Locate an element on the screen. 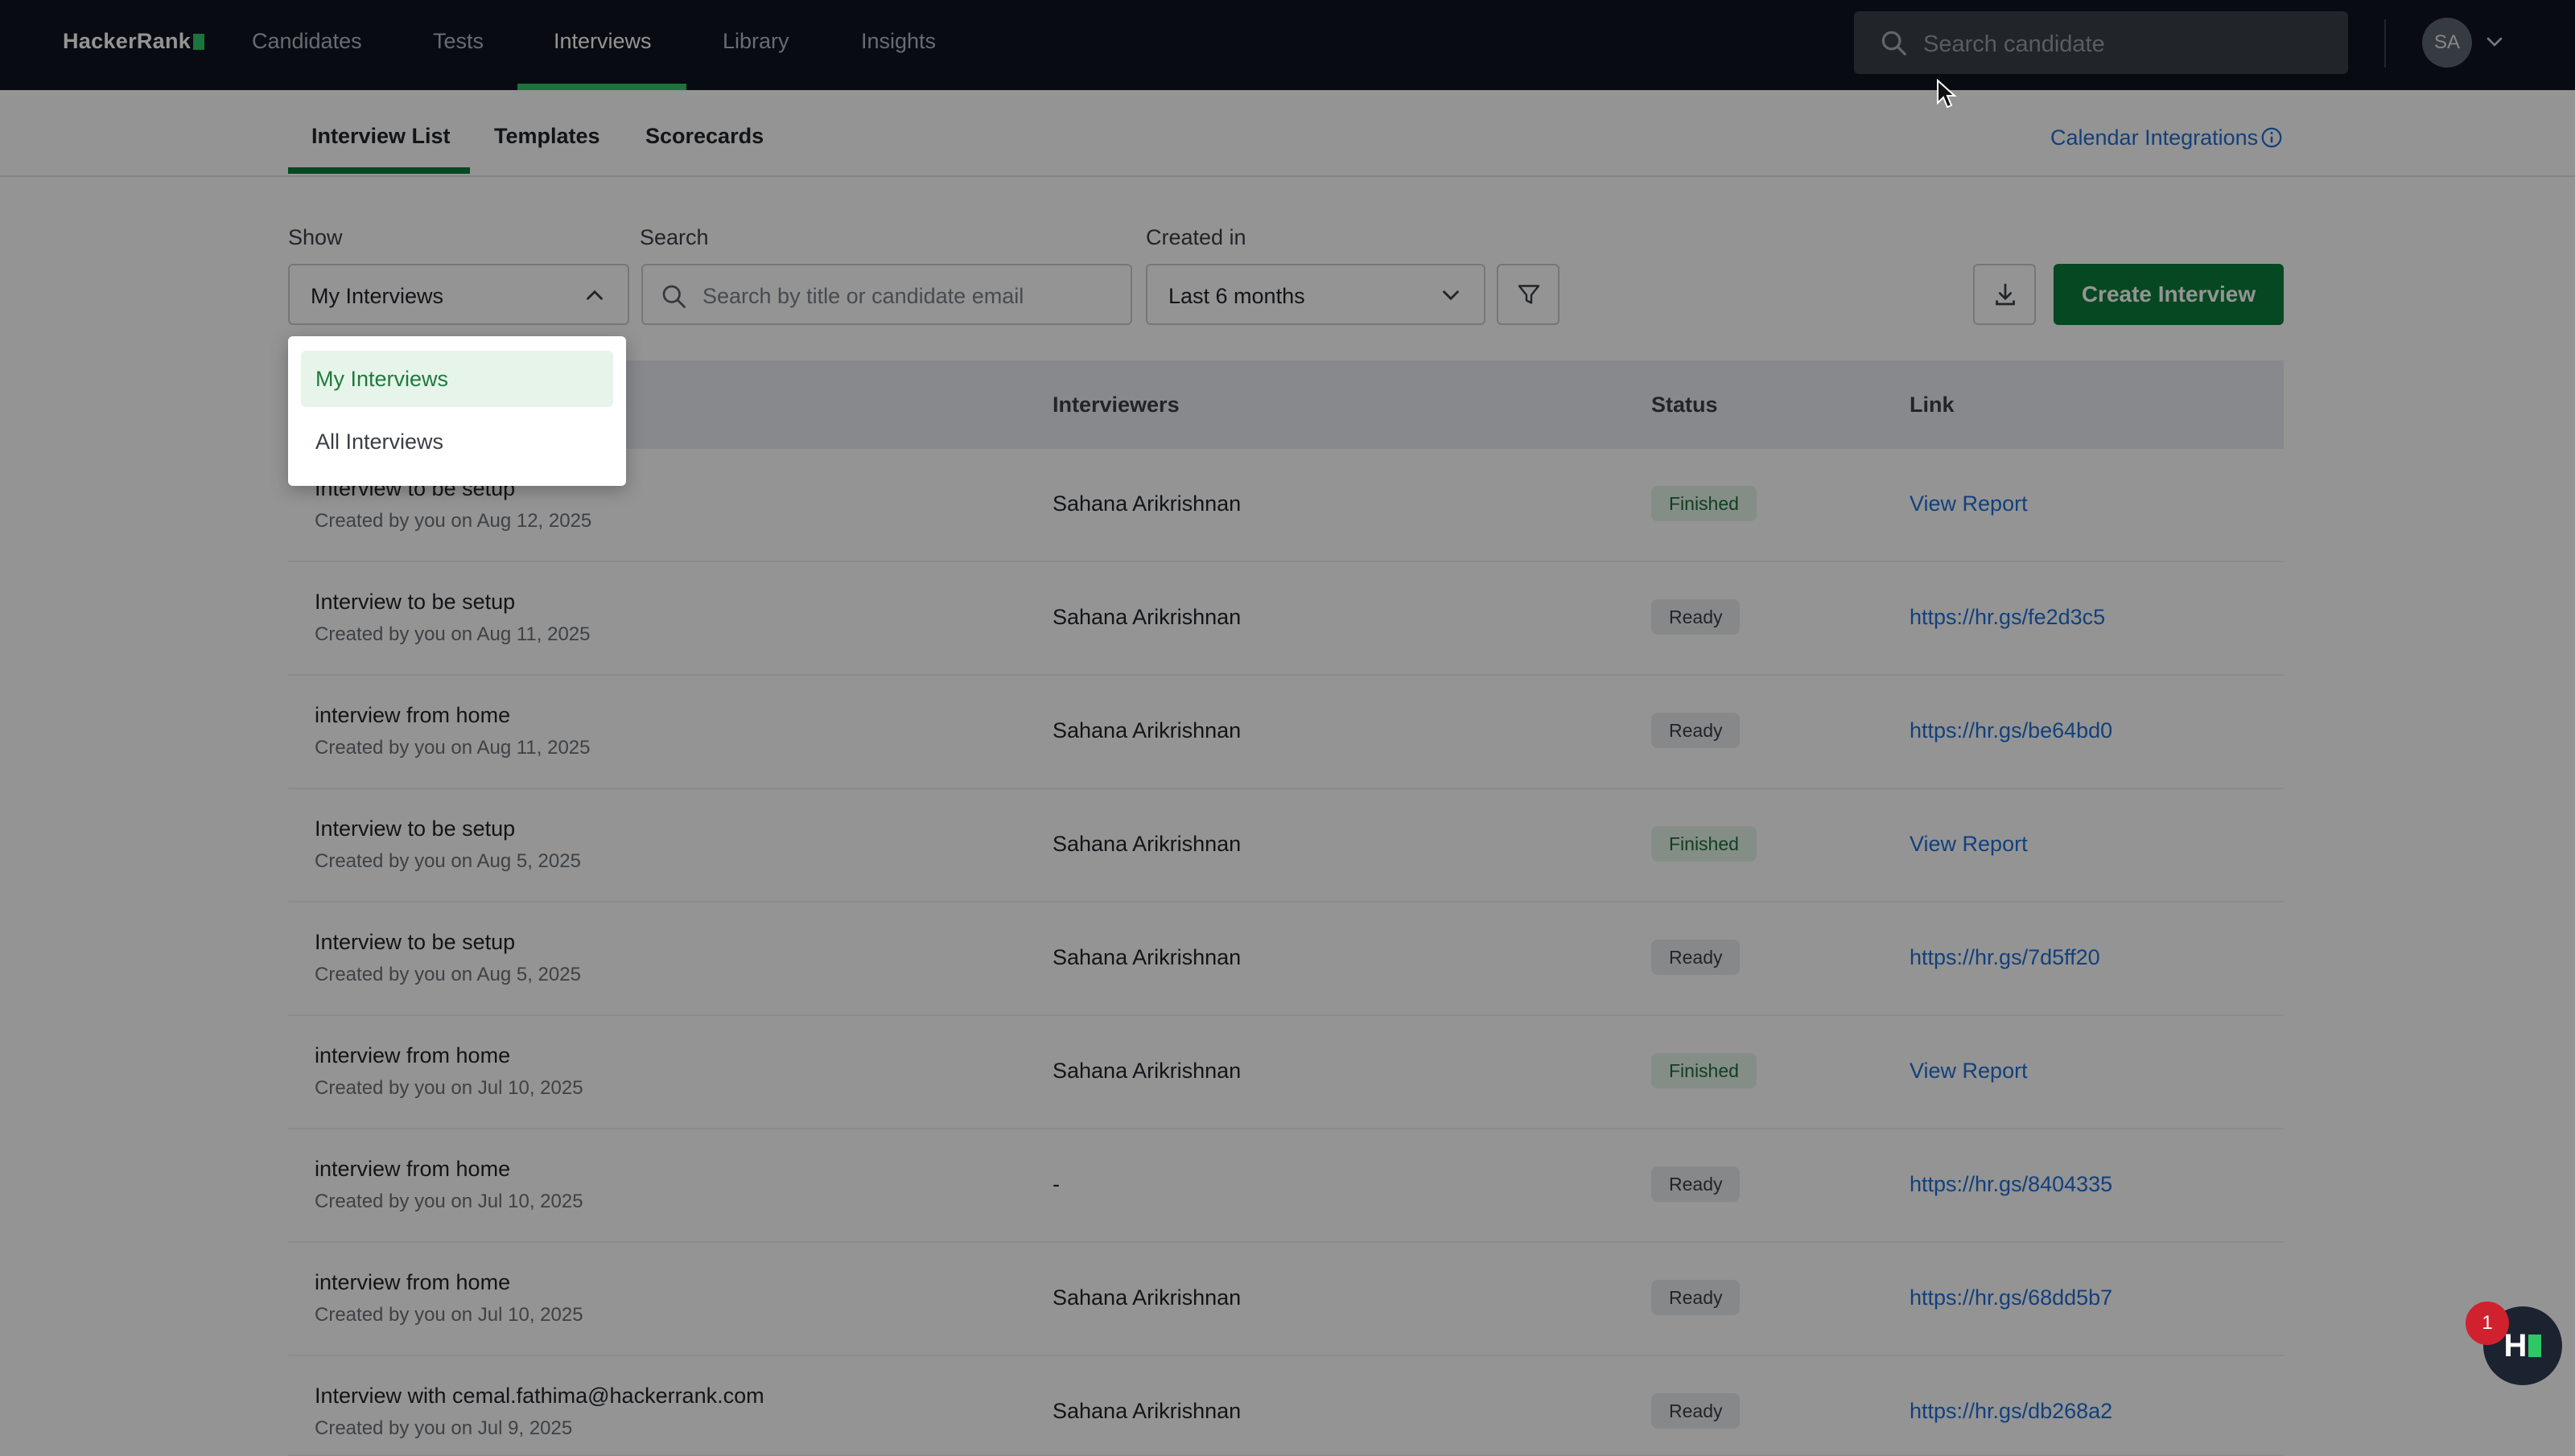 Image resolution: width=2575 pixels, height=1456 pixels. create-interview-button: Create Interview is located at coordinates (2169, 294).